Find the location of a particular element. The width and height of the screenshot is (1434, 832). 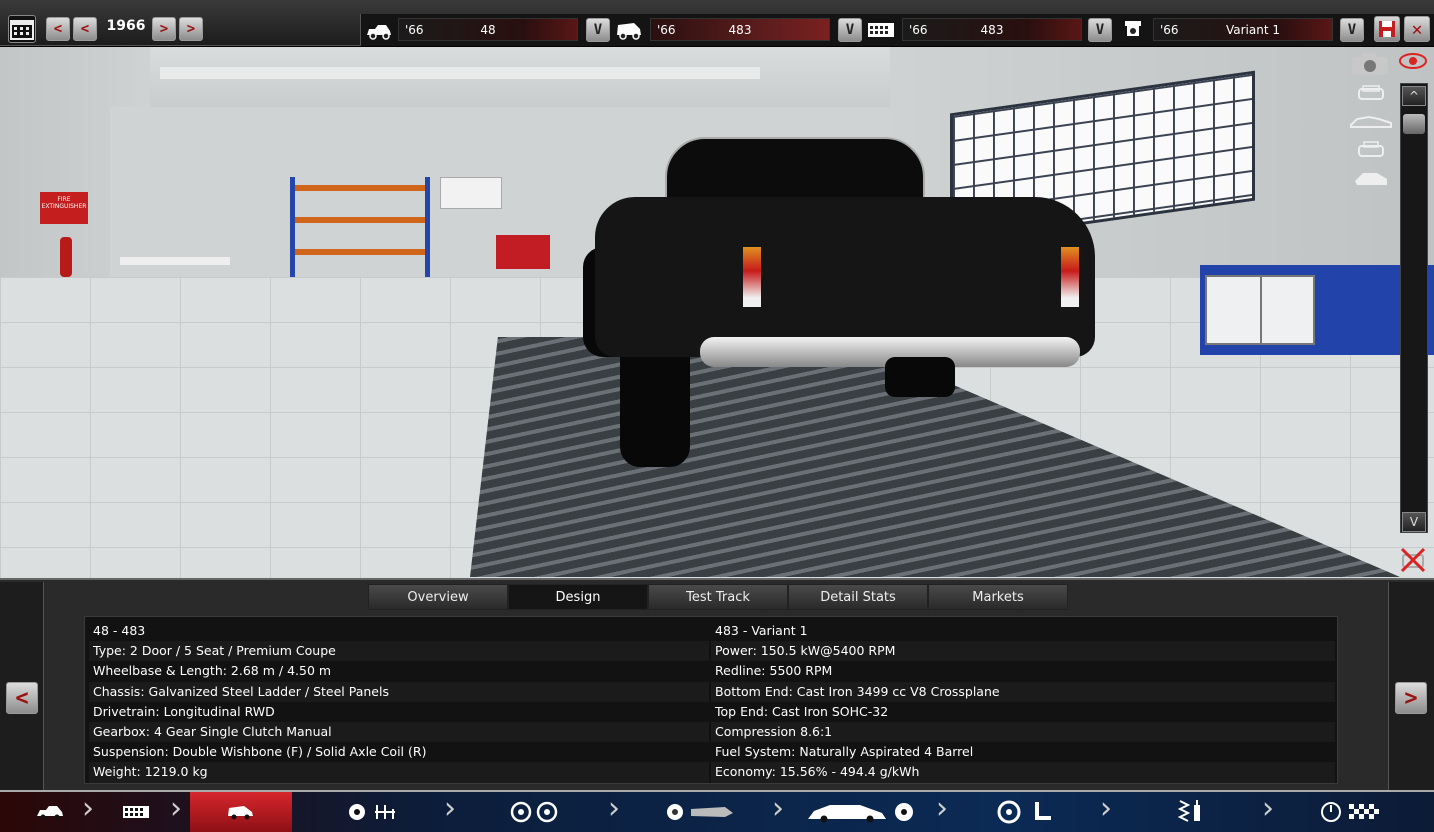

engine-variant-field: '66 Variant 1 is located at coordinates (1243, 29).